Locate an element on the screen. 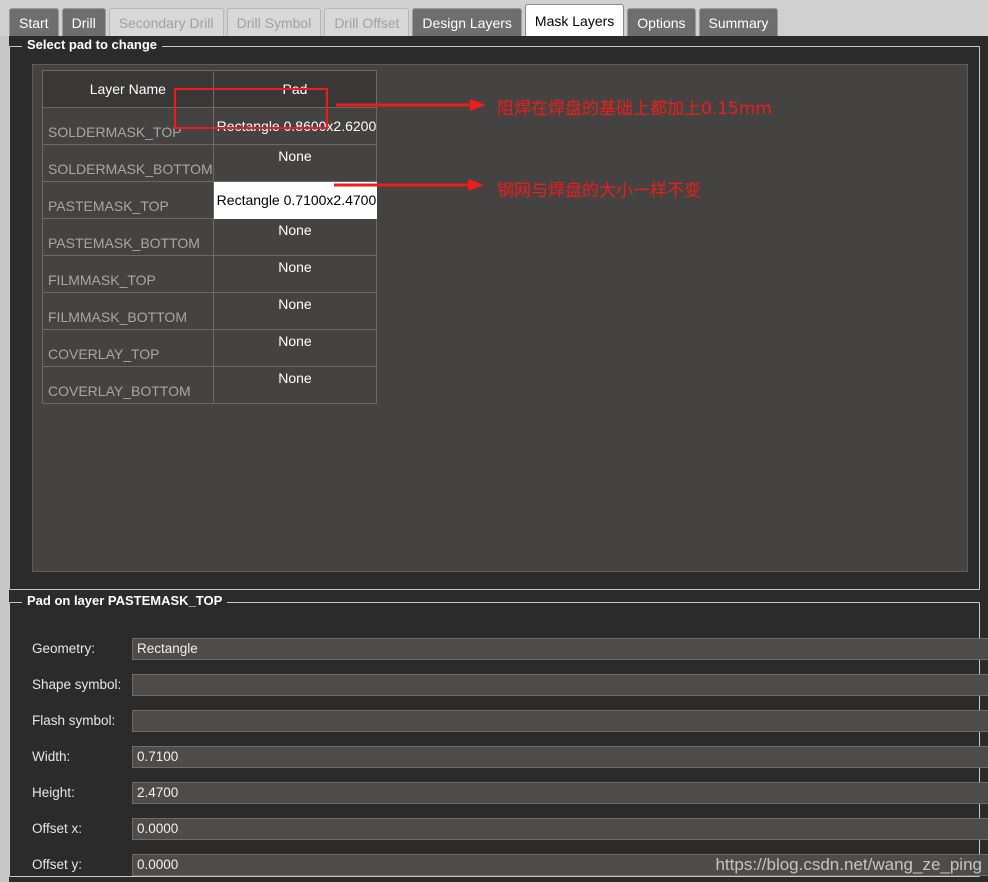  cell-layer-name: FILMMASK_BOTTOM is located at coordinates (128, 311).